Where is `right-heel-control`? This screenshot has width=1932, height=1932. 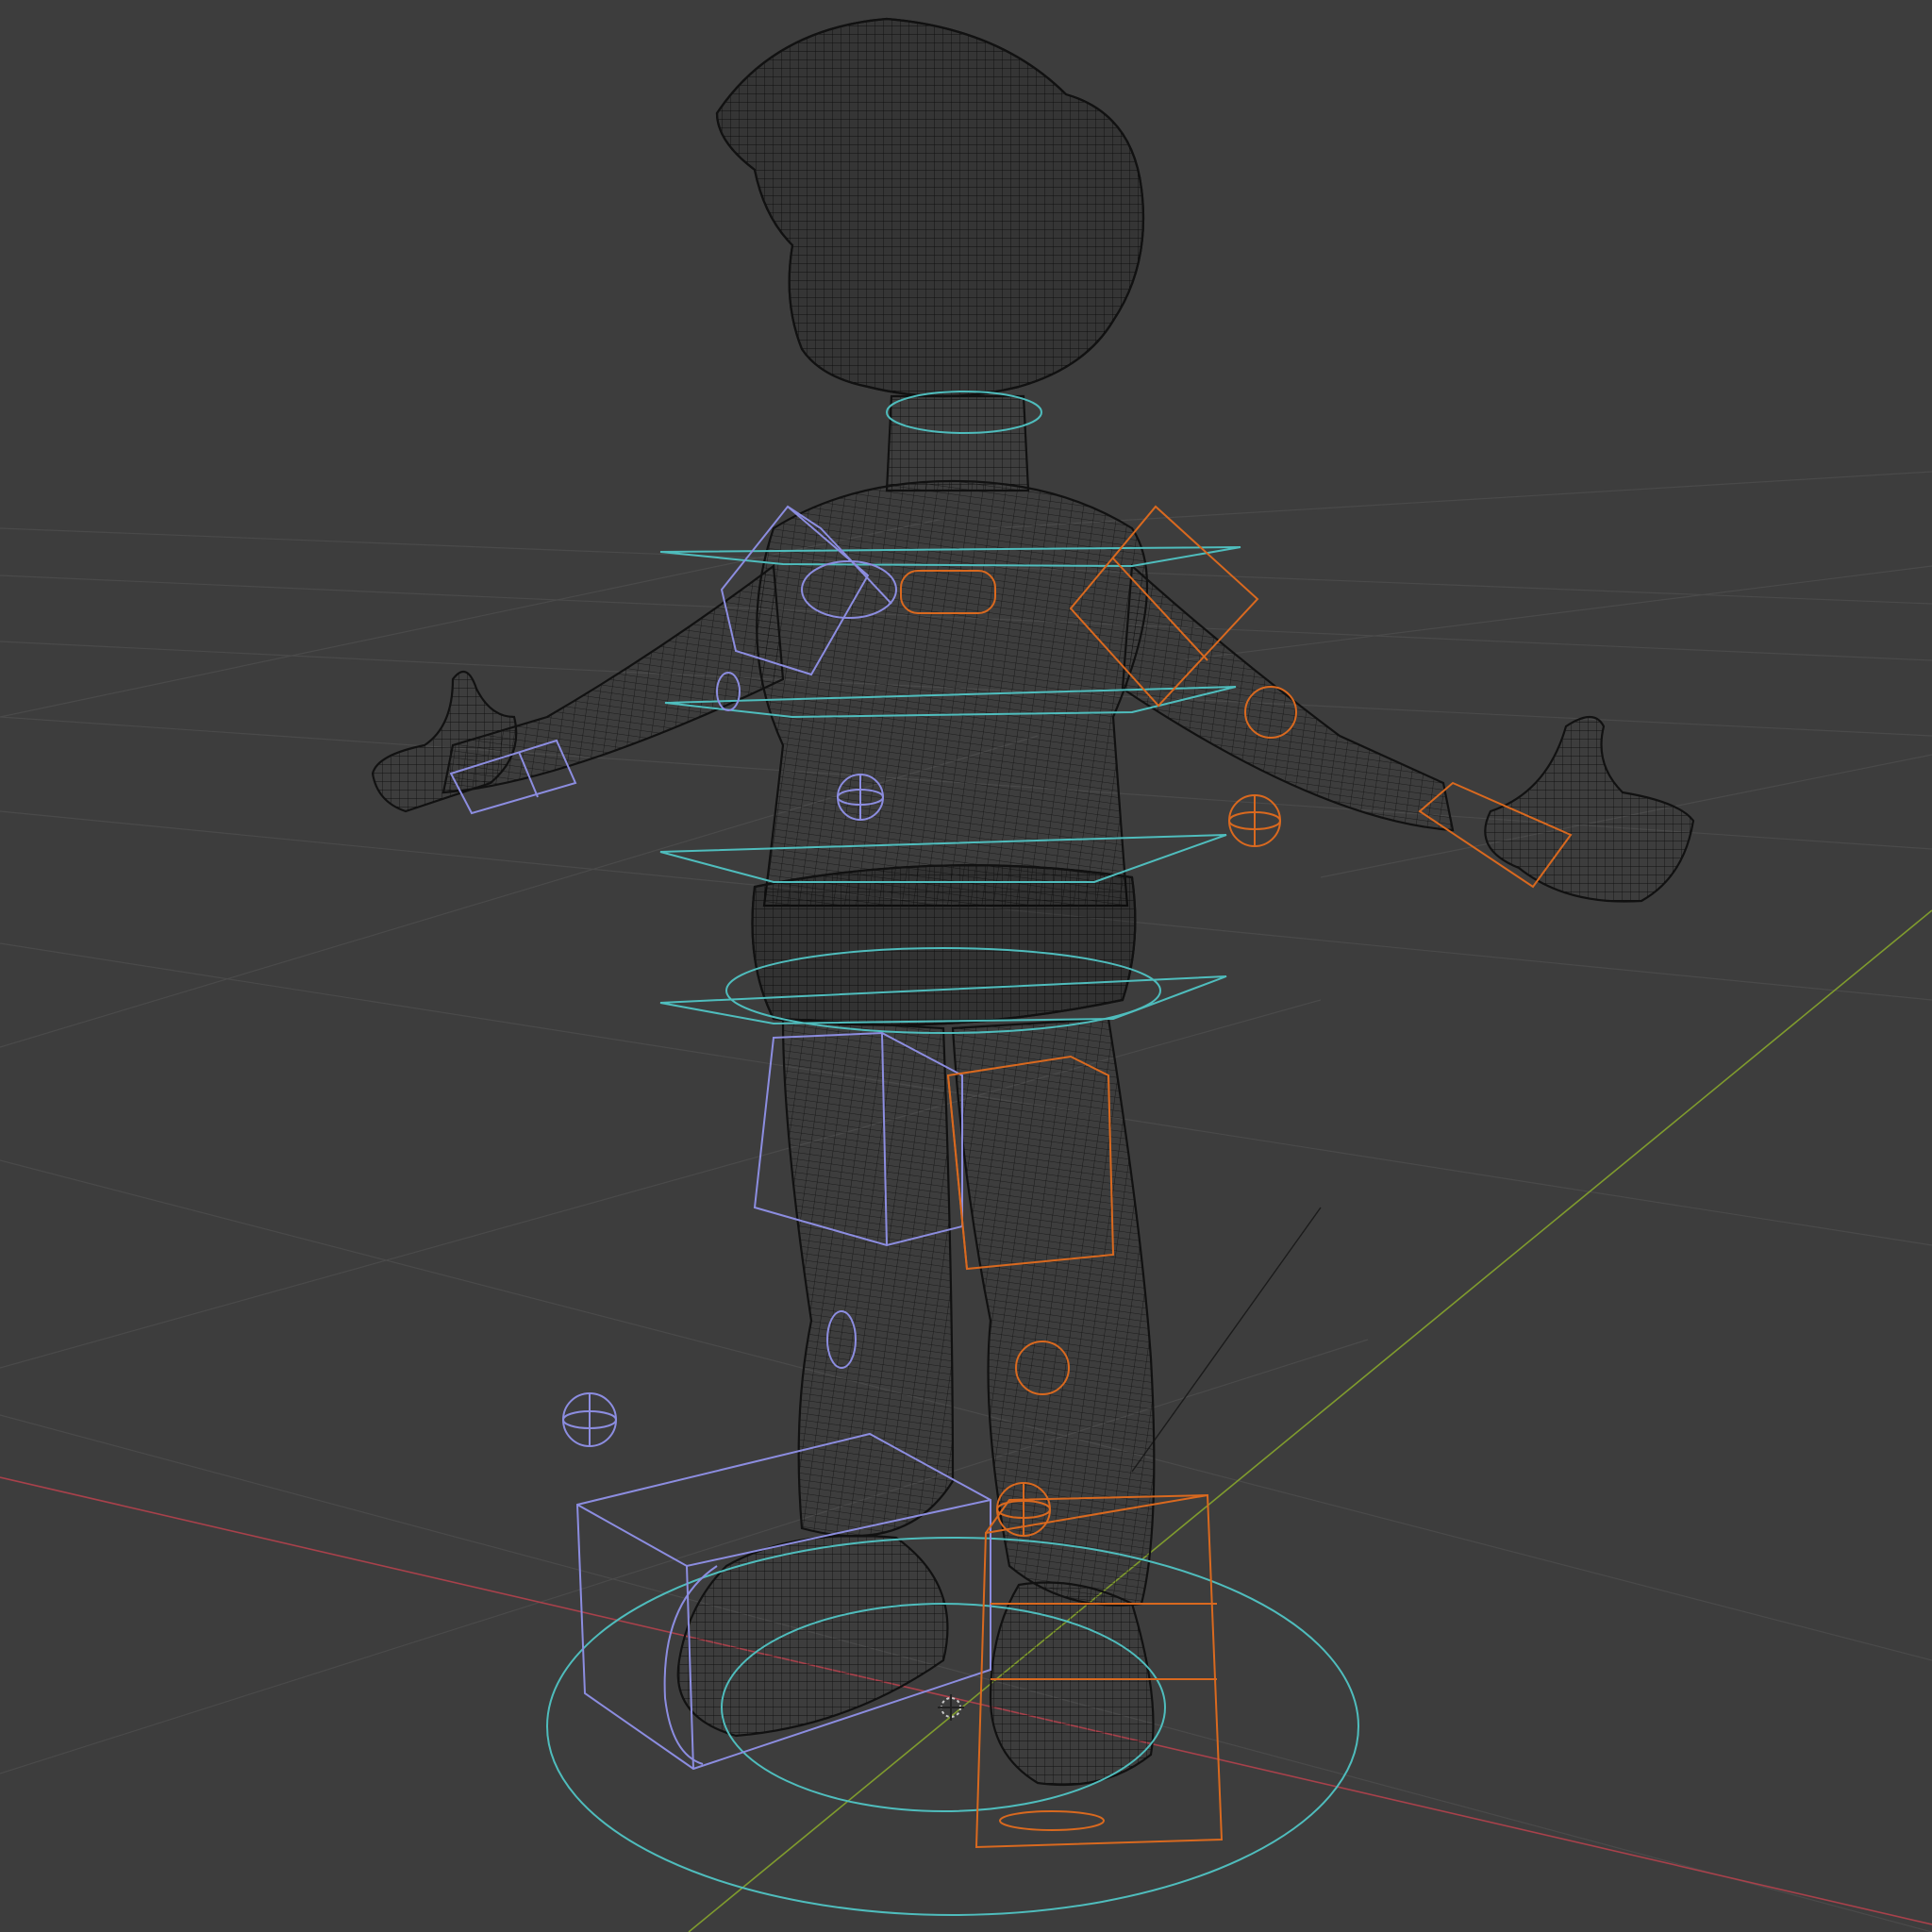
right-heel-control is located at coordinates (1052, 1821).